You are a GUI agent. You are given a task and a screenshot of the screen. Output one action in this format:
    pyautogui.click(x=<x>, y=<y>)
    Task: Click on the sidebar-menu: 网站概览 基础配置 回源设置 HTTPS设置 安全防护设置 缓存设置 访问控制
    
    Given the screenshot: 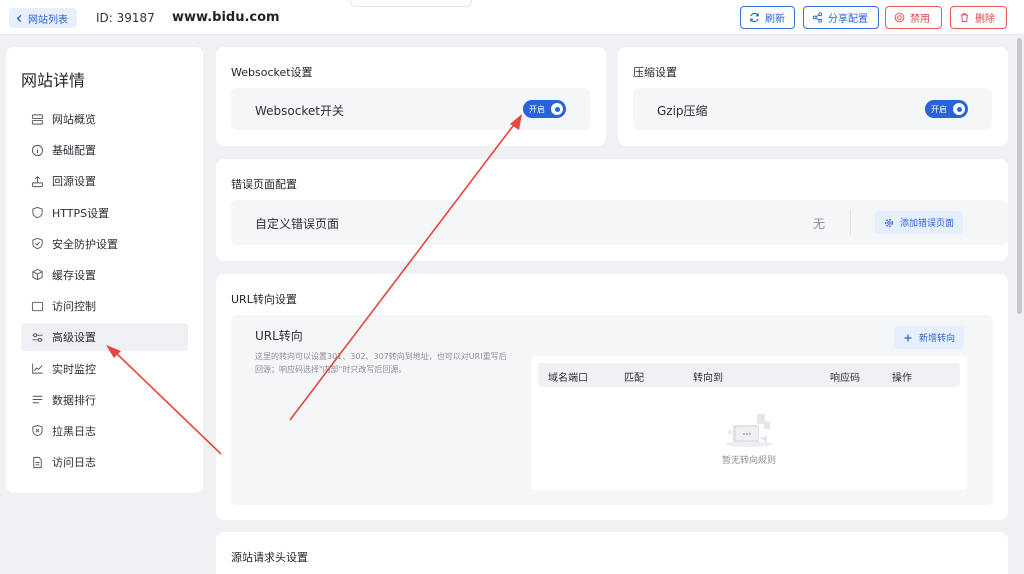 What is the action you would take?
    pyautogui.click(x=104, y=292)
    